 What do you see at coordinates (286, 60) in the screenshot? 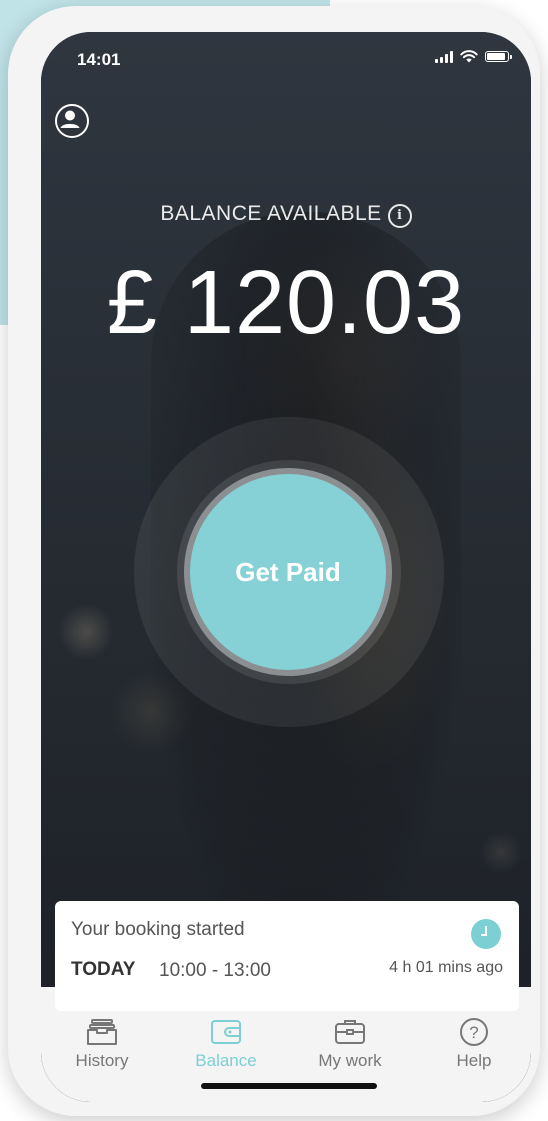
I see `status-bar: 14:01` at bounding box center [286, 60].